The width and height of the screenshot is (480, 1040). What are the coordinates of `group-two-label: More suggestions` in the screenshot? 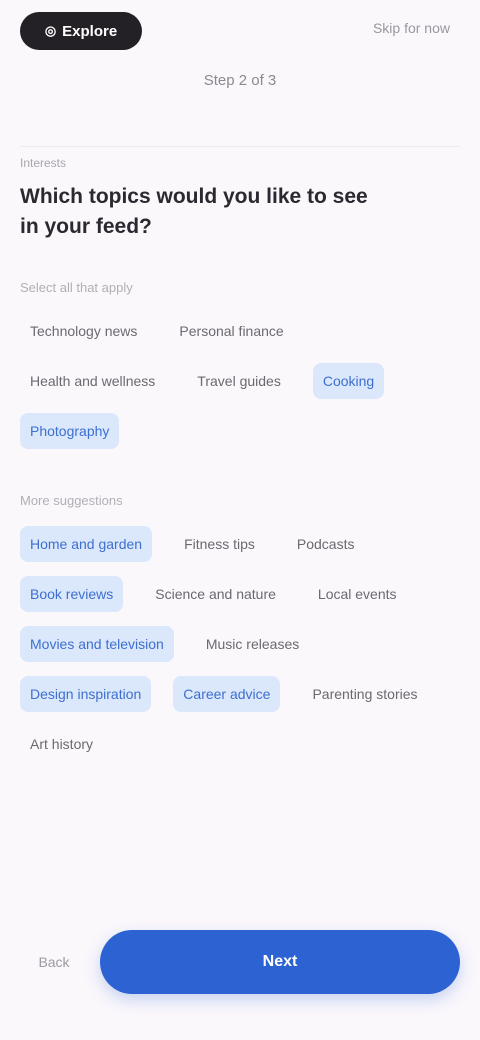 It's located at (71, 500).